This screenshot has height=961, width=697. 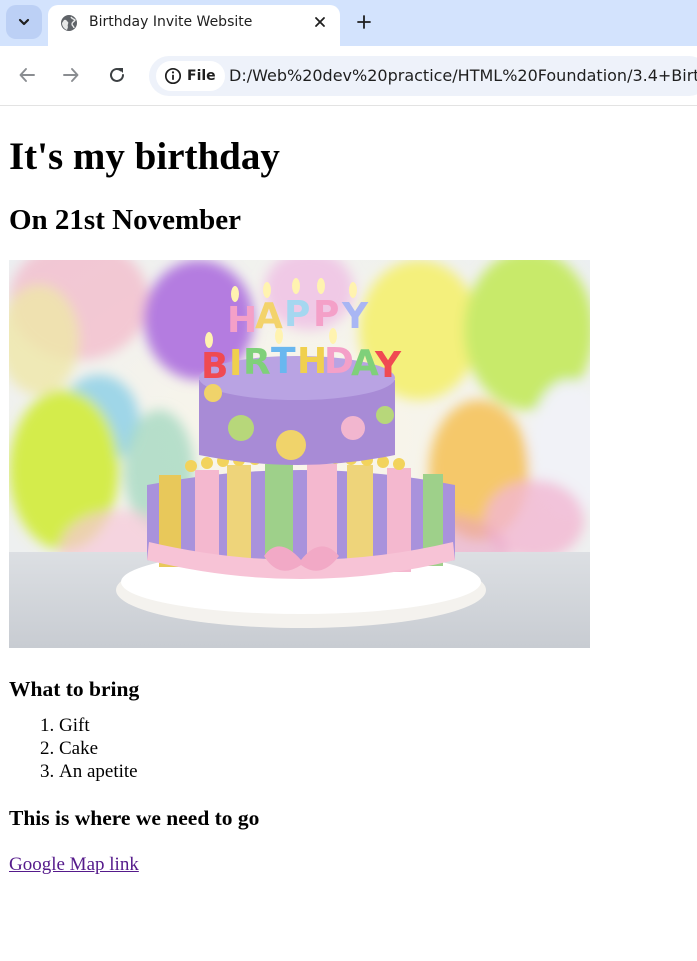 I want to click on chevron-down-icon, so click(x=24, y=22).